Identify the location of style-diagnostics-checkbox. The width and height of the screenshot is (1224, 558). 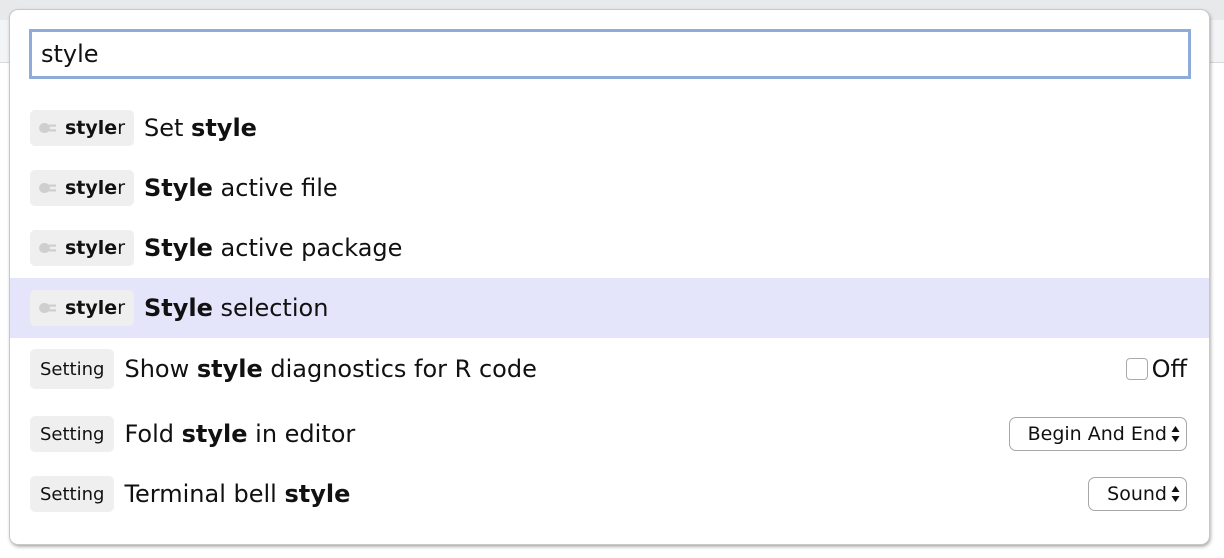
(1136, 369).